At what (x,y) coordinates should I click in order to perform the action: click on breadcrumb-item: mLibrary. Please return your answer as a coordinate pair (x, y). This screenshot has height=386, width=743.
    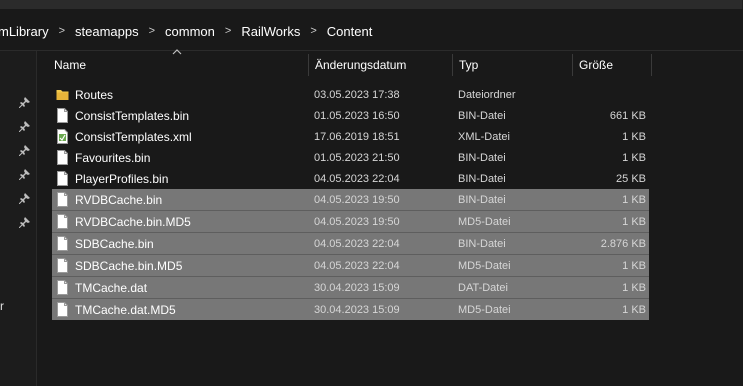
    Looking at the image, I should click on (24, 31).